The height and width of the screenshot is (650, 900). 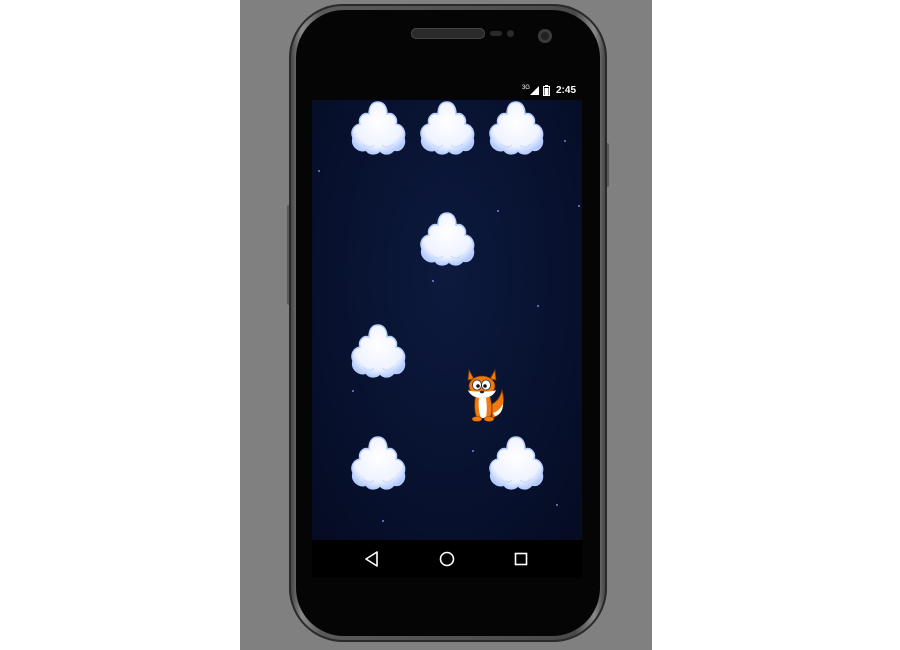 What do you see at coordinates (525, 87) in the screenshot?
I see `network-type: 3G` at bounding box center [525, 87].